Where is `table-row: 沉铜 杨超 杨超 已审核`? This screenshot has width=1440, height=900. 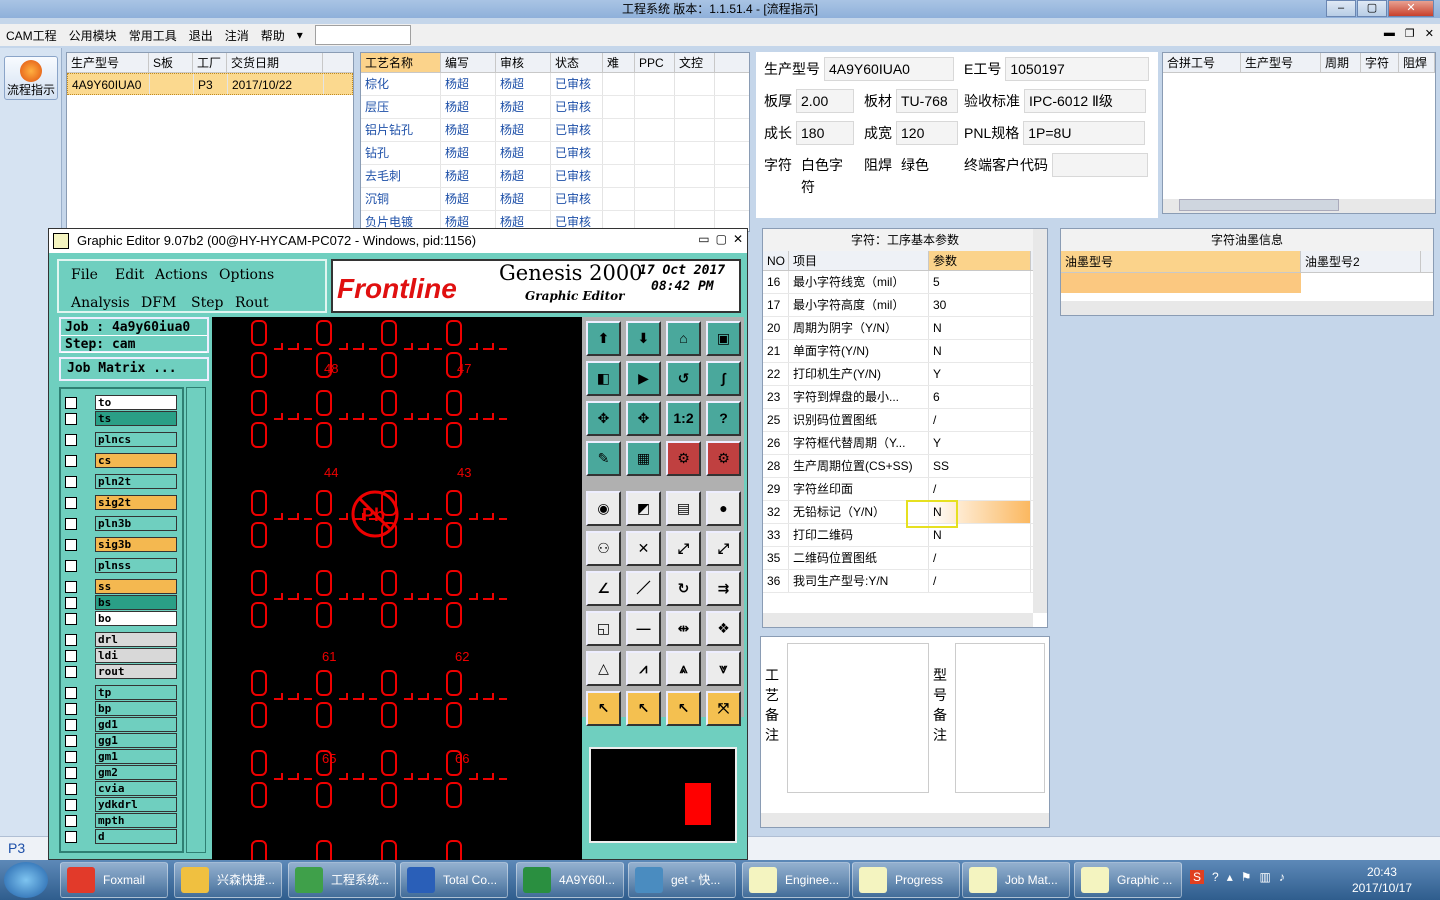
table-row: 沉铜 杨超 杨超 已审核 is located at coordinates (555, 199).